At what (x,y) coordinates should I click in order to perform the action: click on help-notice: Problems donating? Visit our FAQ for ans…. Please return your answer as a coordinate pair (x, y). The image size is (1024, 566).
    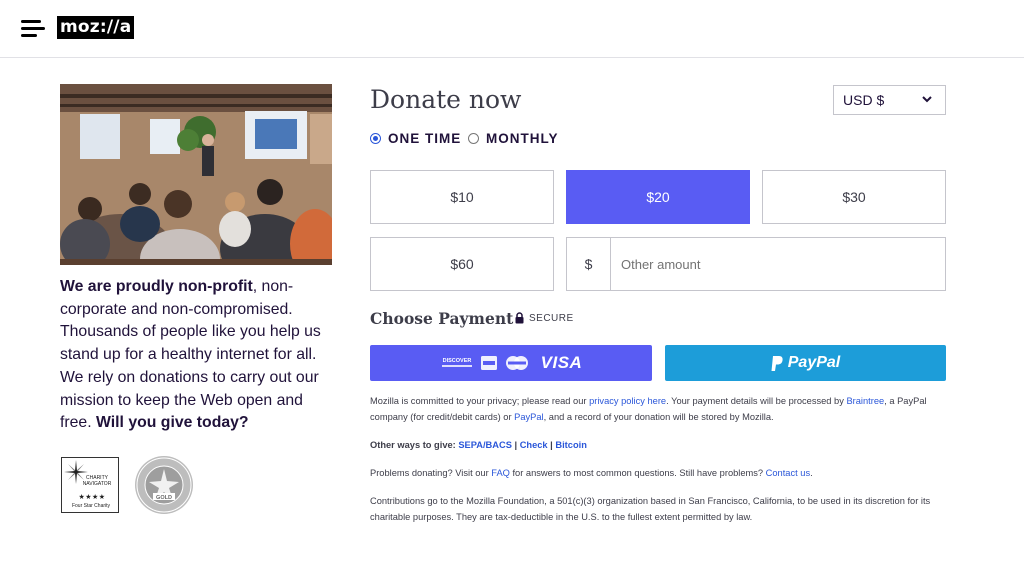
    Looking at the image, I should click on (658, 473).